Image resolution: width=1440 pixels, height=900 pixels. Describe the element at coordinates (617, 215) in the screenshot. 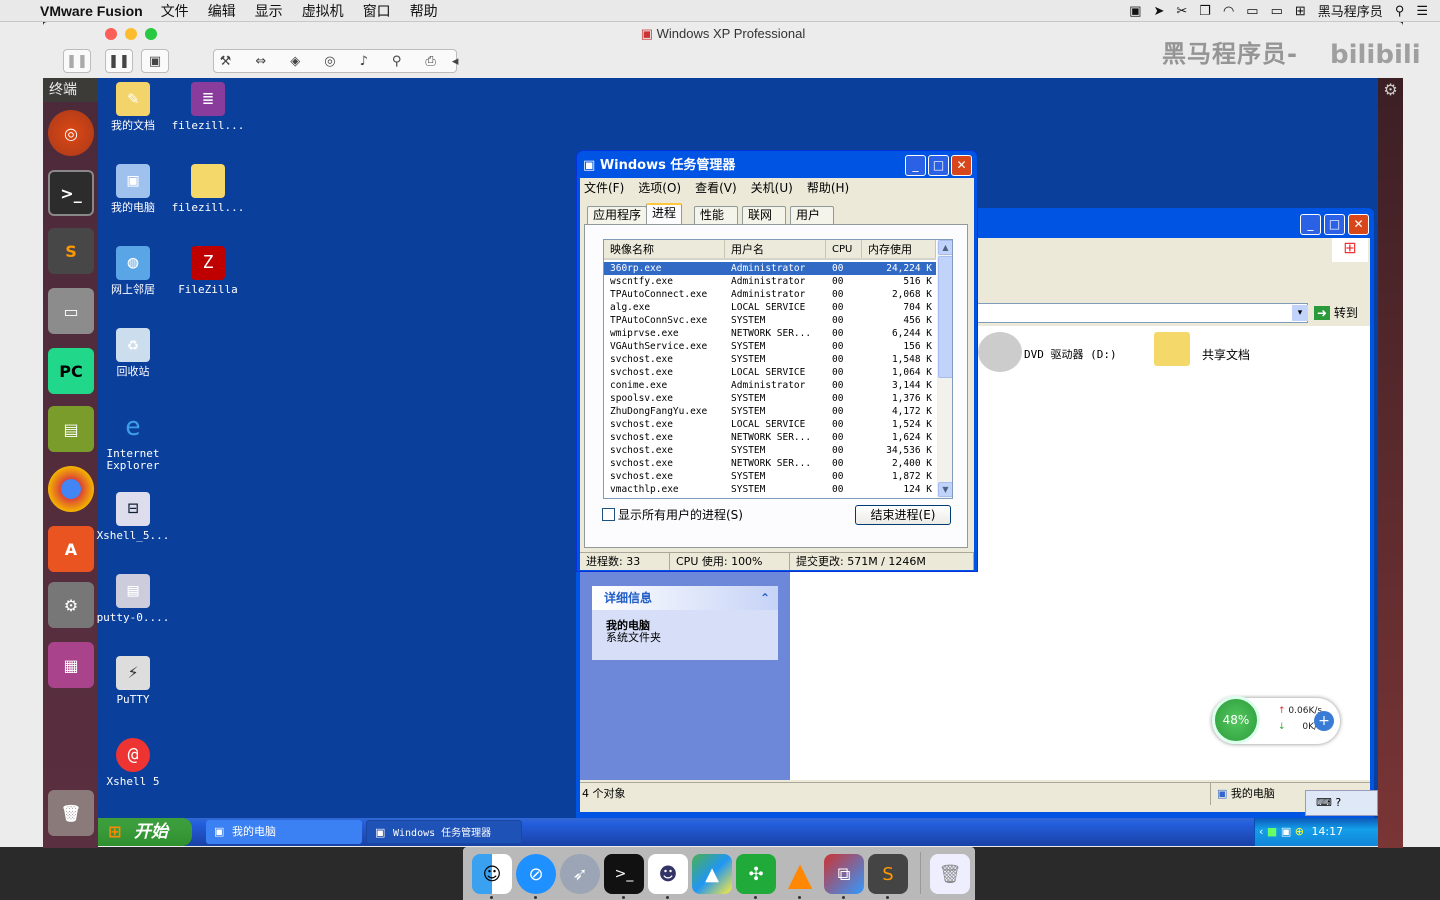

I see `tab-applications: 应用程序` at that location.